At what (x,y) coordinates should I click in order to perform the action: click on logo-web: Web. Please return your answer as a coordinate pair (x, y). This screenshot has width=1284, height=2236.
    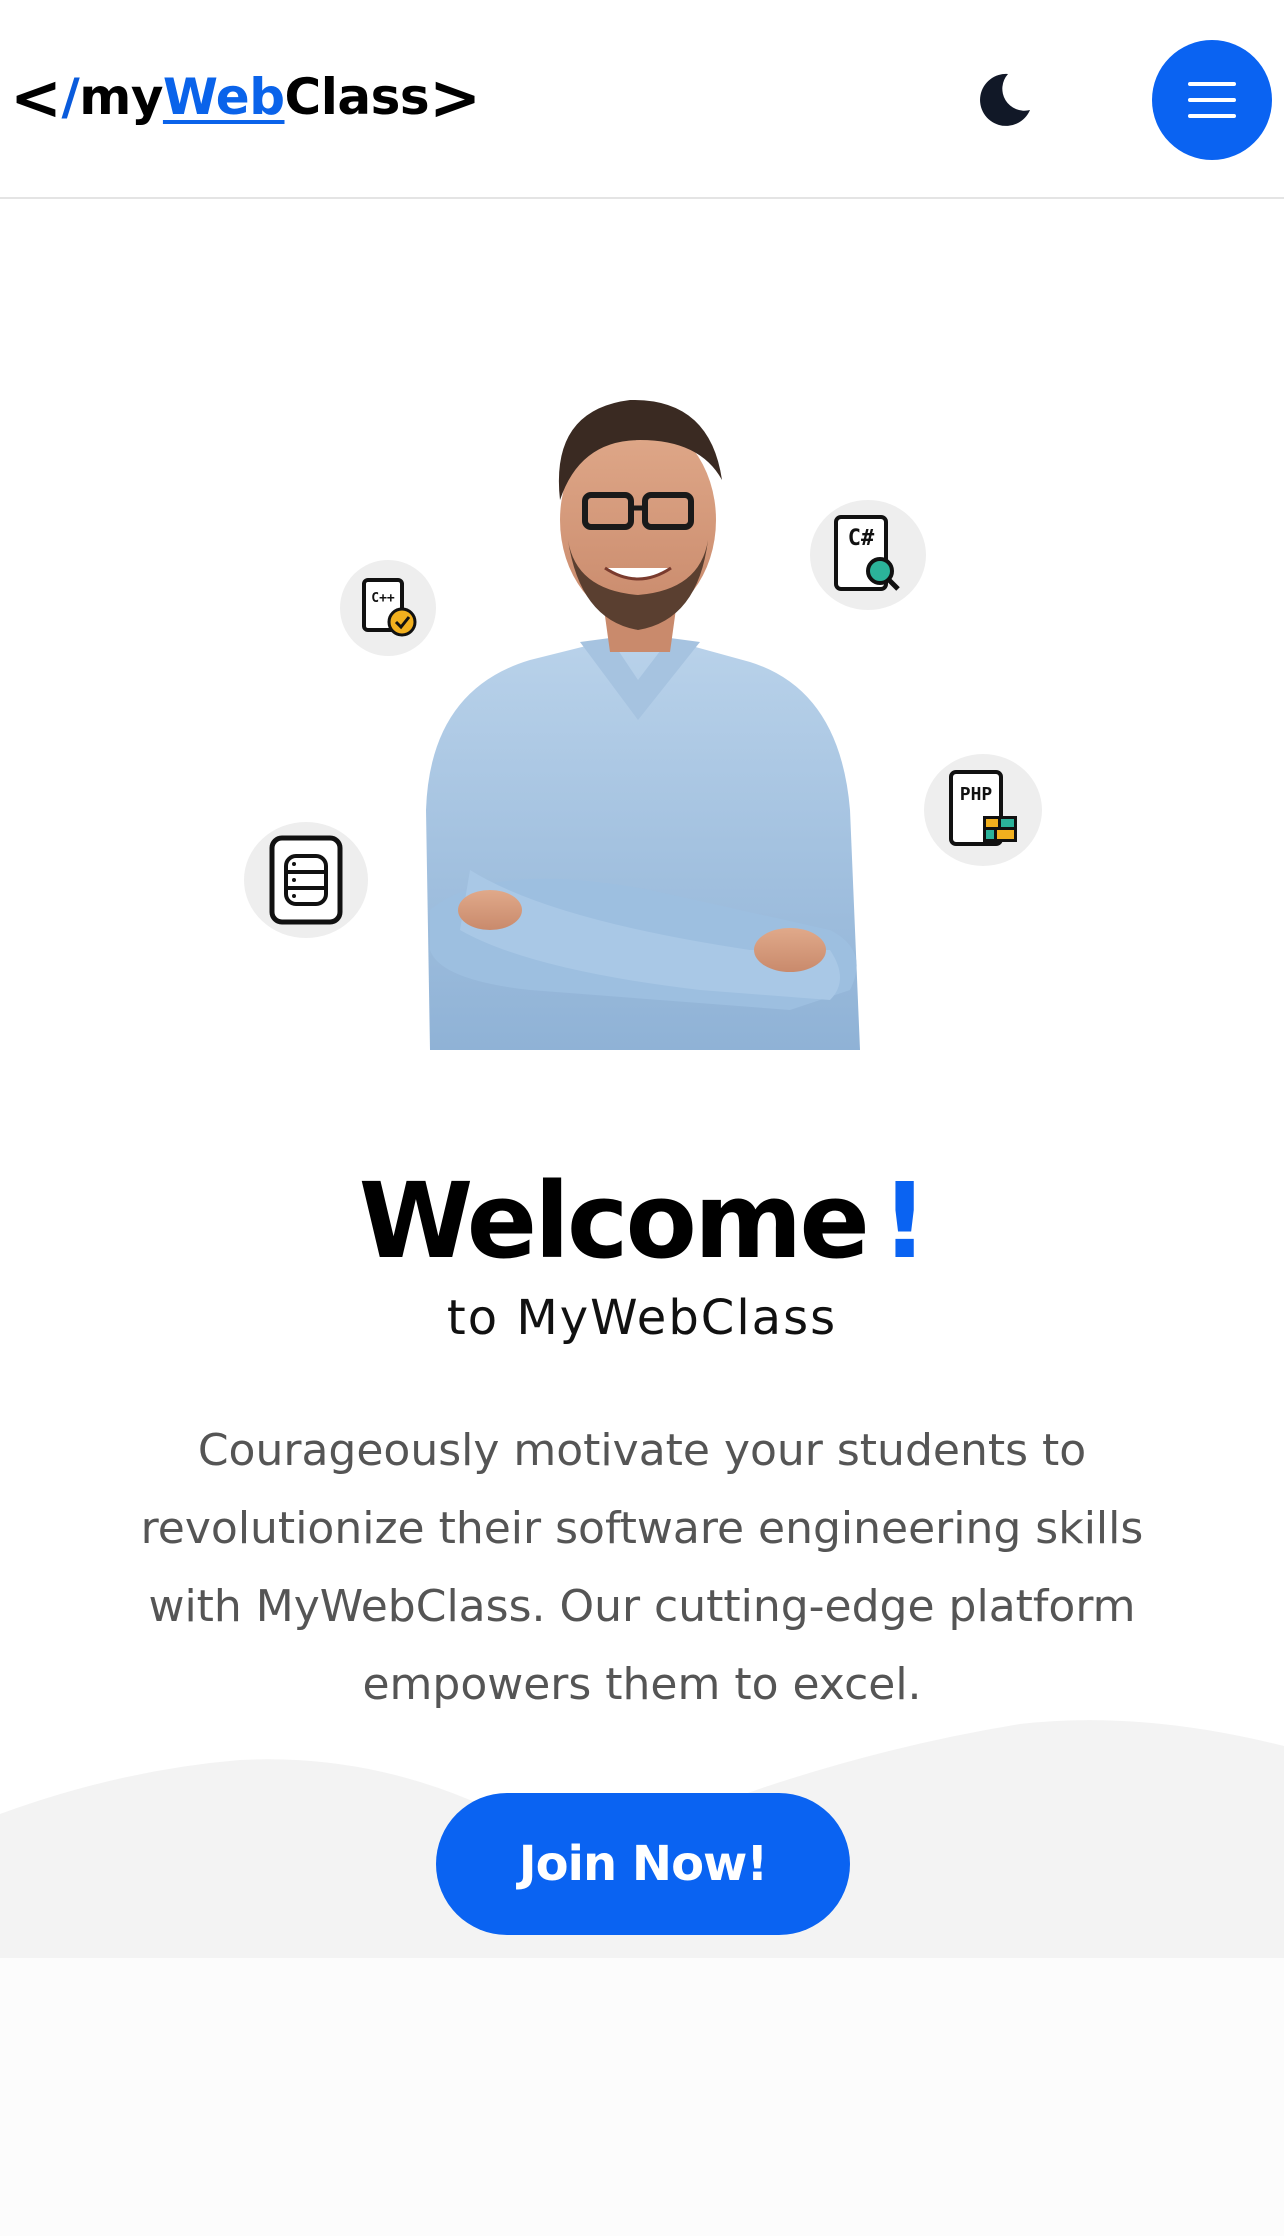
    Looking at the image, I should click on (223, 97).